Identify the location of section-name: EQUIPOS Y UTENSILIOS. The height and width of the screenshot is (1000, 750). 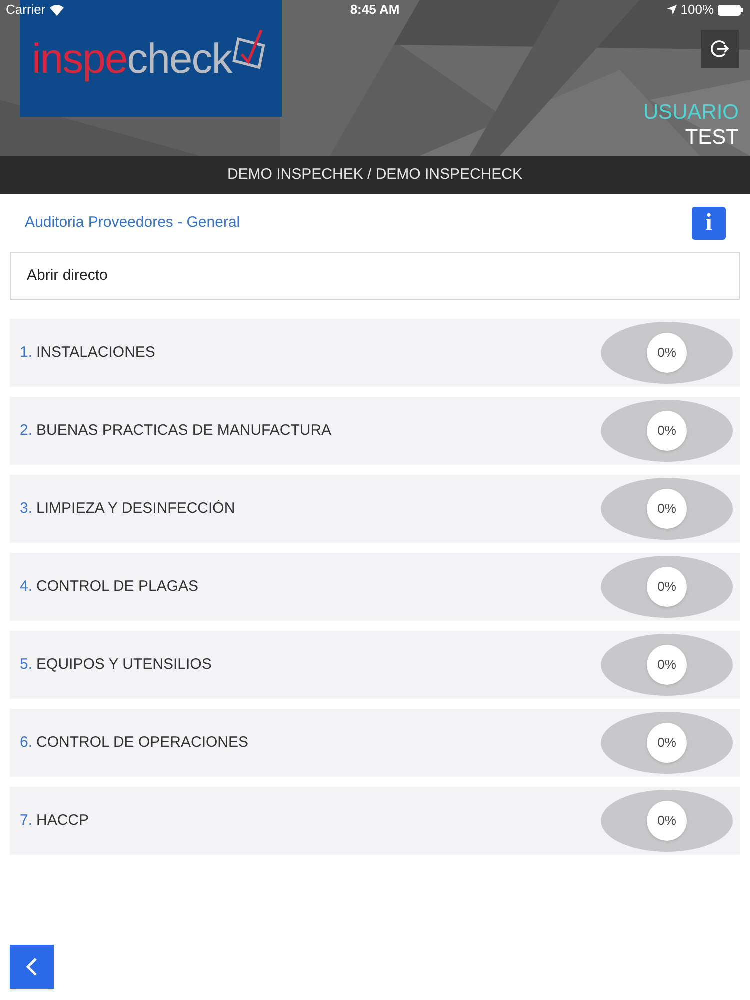
(124, 664).